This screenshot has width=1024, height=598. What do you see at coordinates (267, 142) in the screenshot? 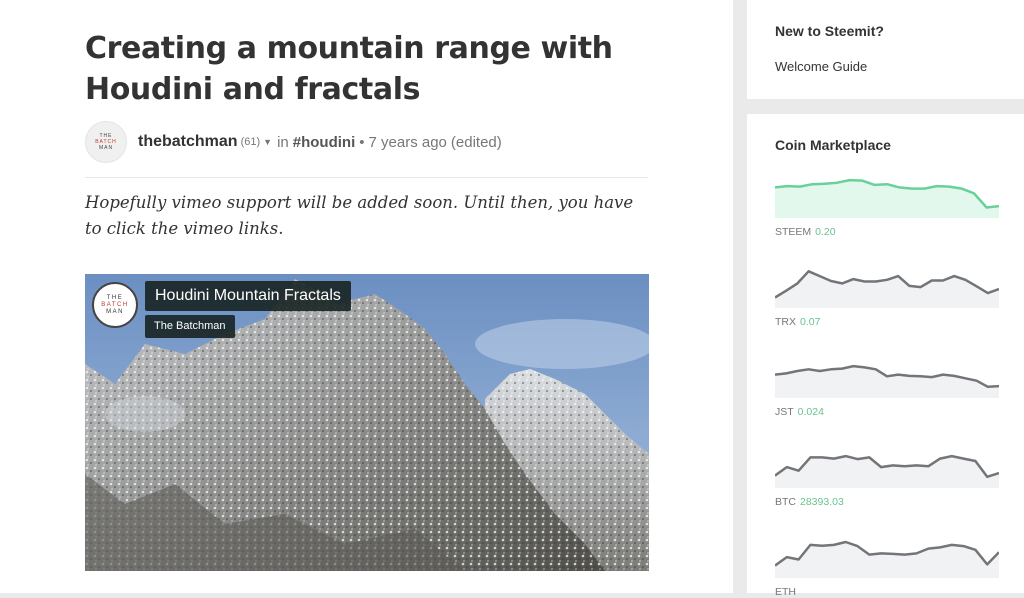
I see `author-dropdown-caret-icon: ▼` at bounding box center [267, 142].